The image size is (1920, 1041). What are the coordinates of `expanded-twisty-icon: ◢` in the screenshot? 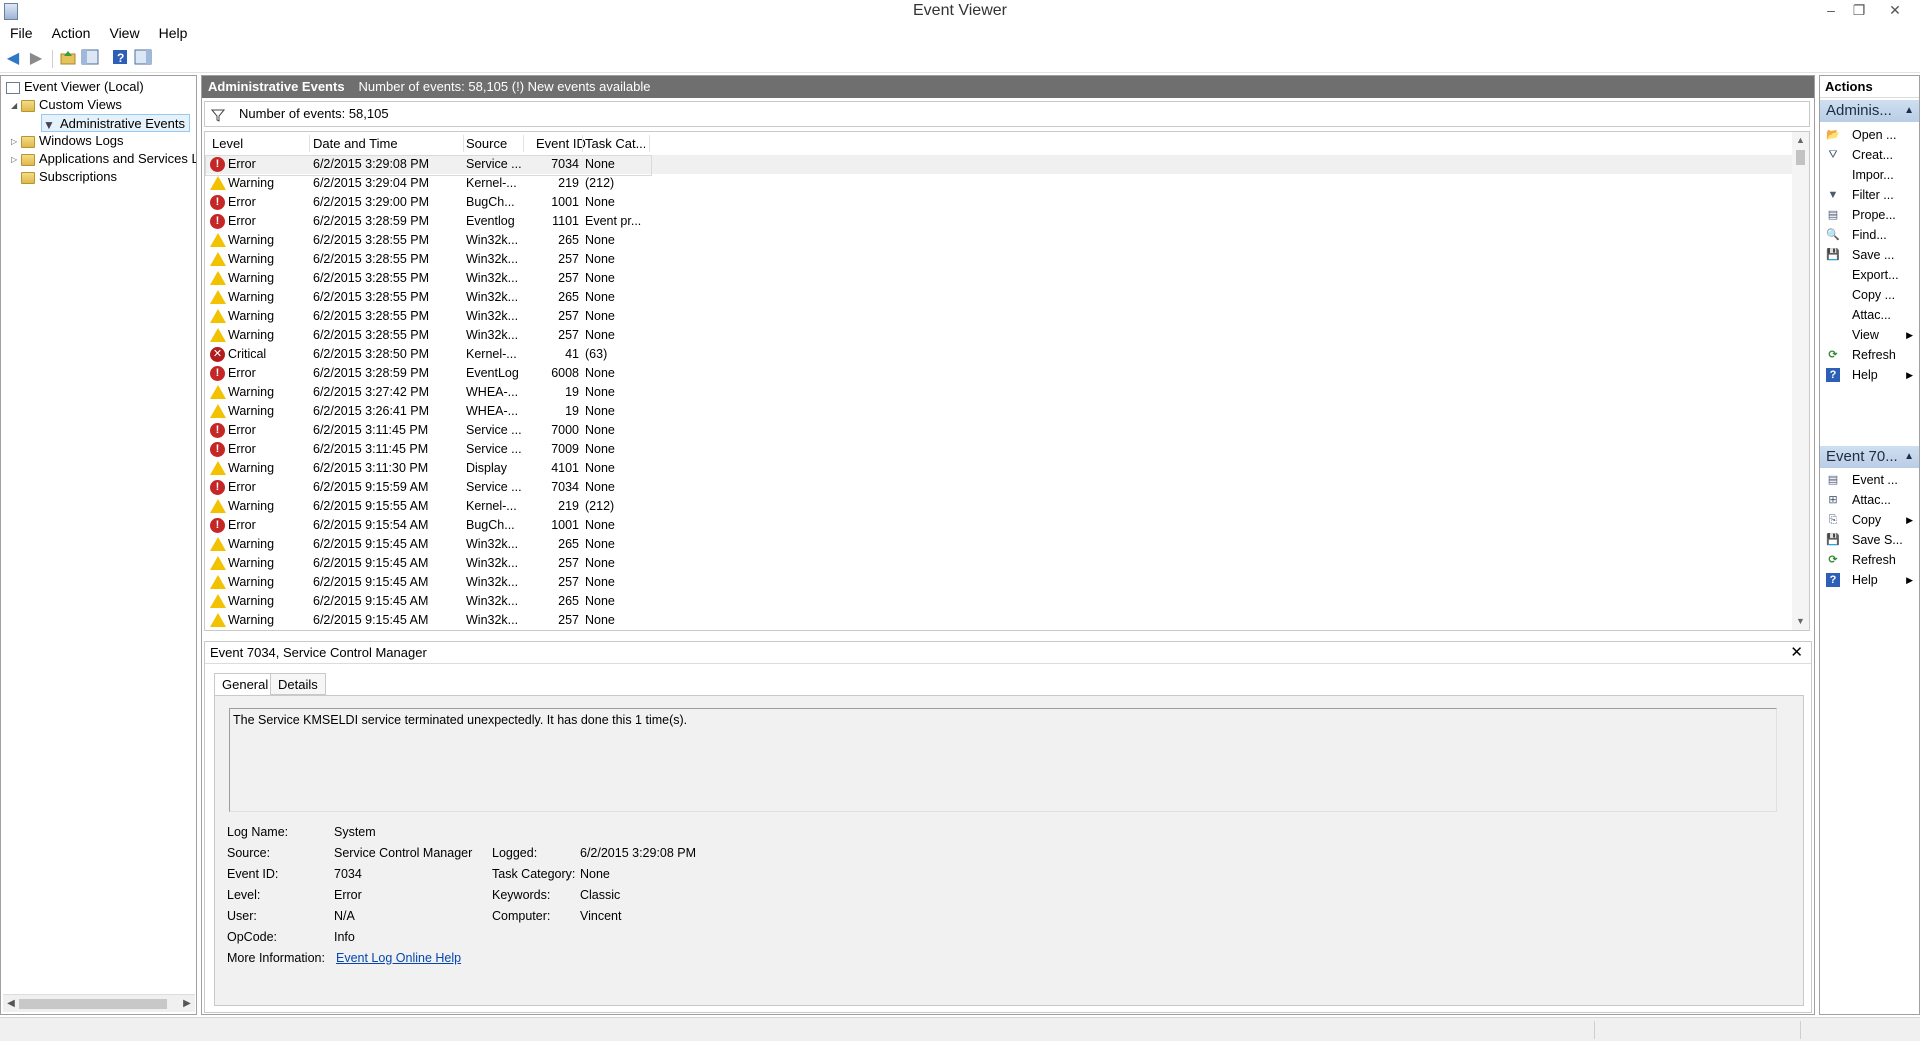 It's located at (16, 106).